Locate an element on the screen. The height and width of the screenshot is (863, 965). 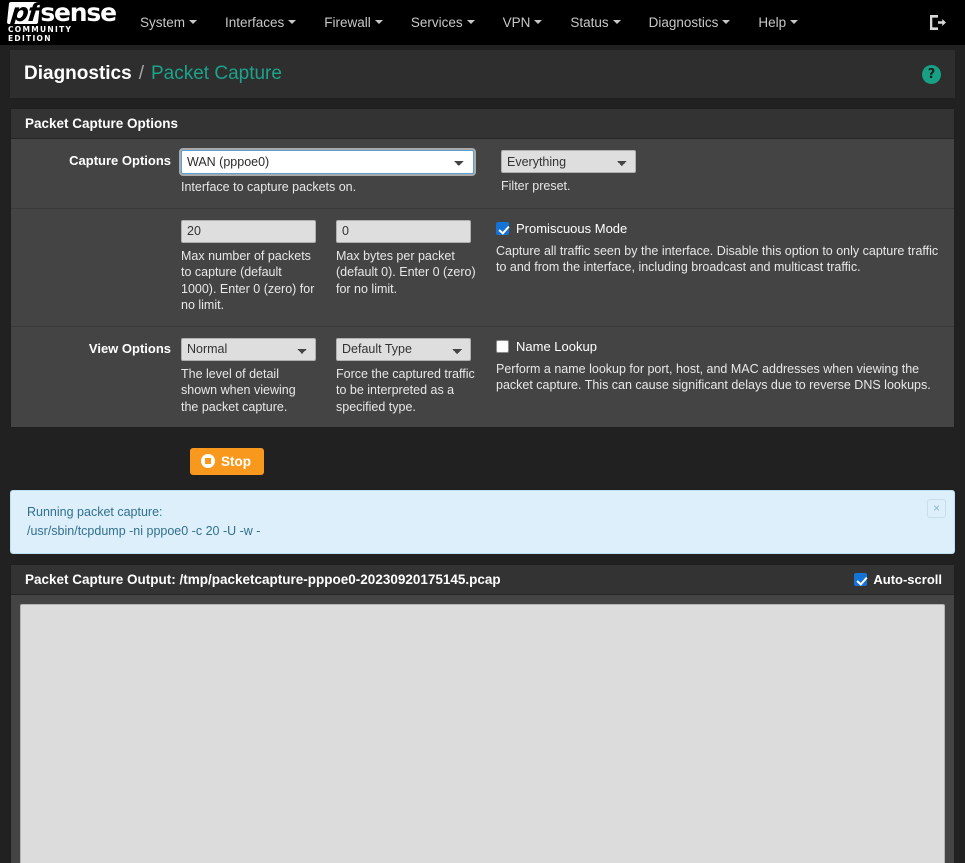
name-lookup-label: Name Lookup is located at coordinates (556, 346).